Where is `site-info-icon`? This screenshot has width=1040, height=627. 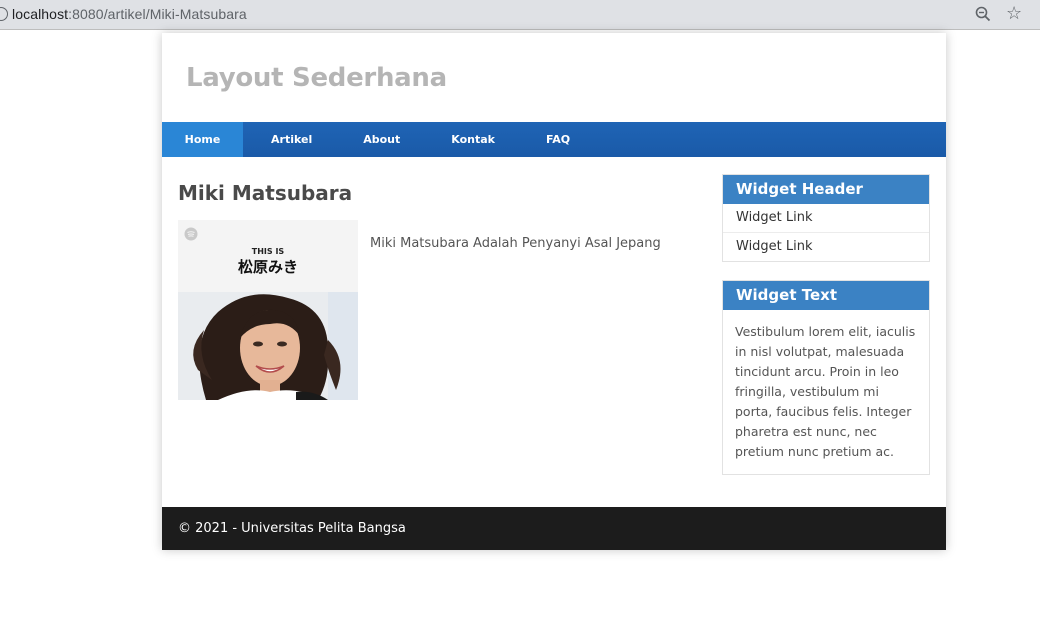
site-info-icon is located at coordinates (4, 14).